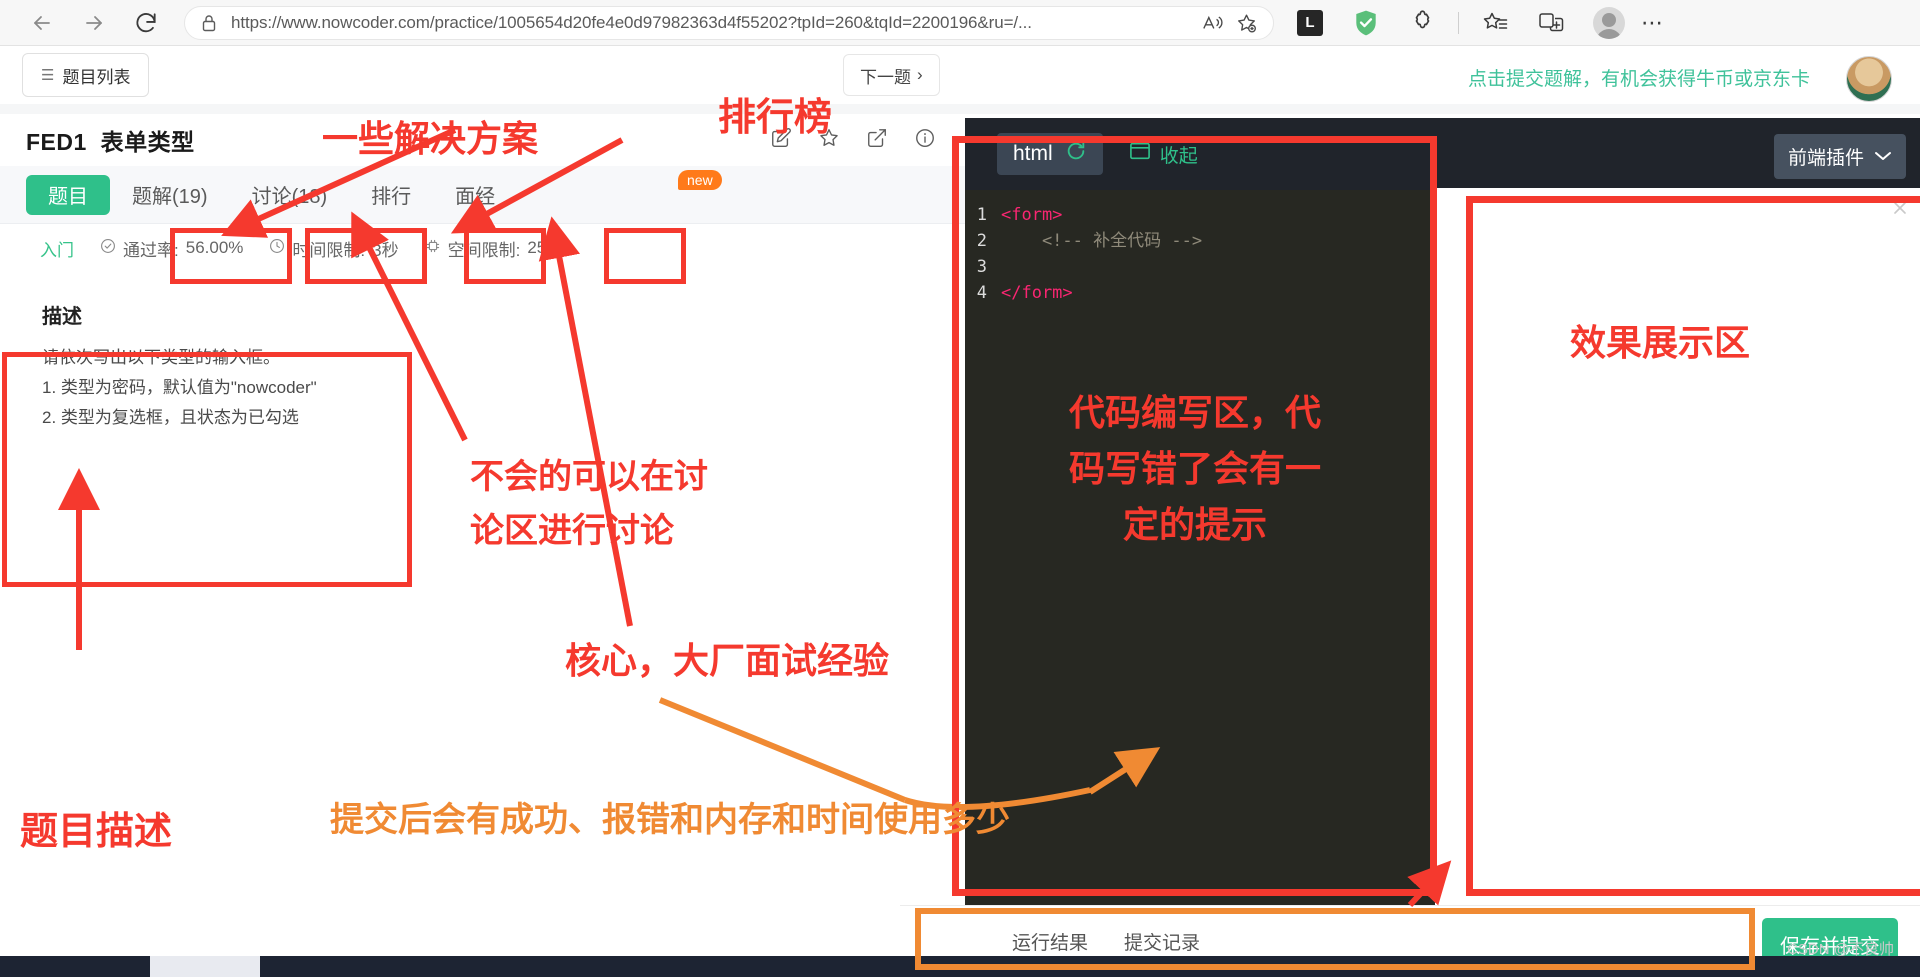 The width and height of the screenshot is (1920, 977). Describe the element at coordinates (57, 250) in the screenshot. I see `difficulty-badge: 入门` at that location.